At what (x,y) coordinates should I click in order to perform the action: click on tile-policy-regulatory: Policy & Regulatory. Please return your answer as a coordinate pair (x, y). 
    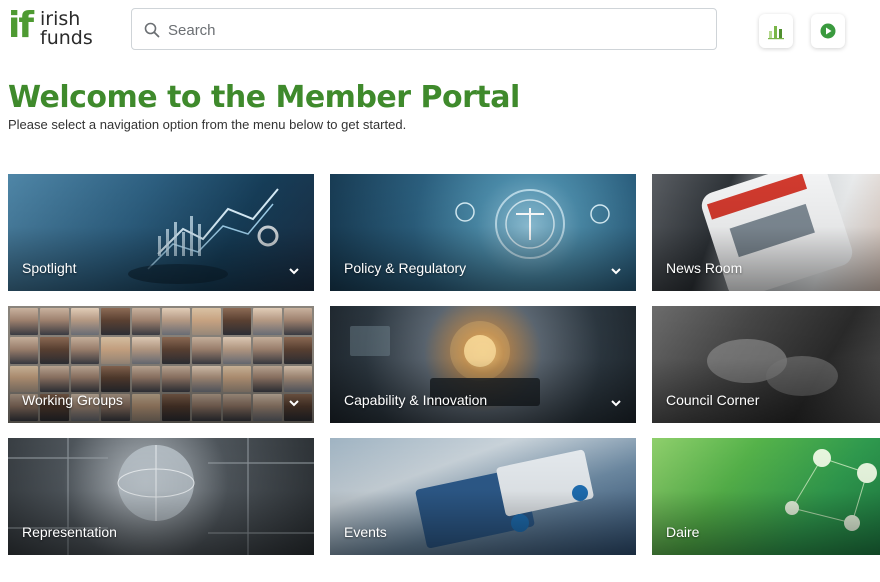
    Looking at the image, I should click on (483, 232).